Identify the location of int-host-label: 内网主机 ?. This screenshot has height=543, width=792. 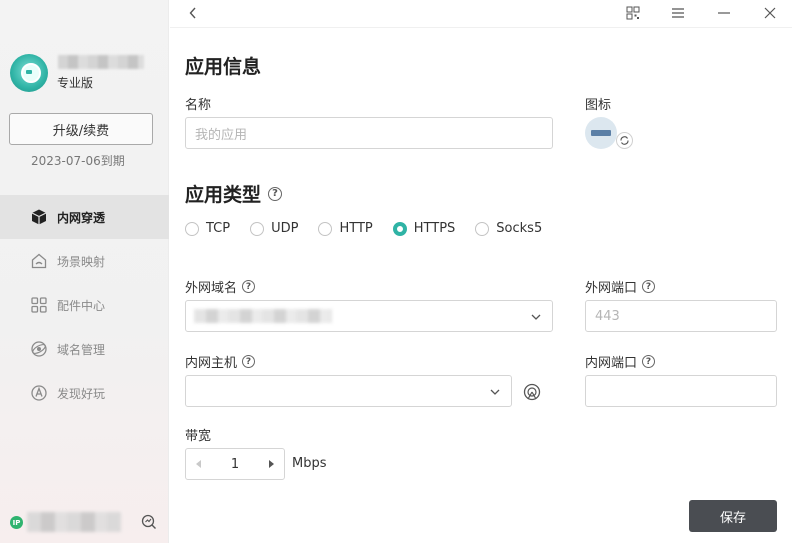
(220, 361).